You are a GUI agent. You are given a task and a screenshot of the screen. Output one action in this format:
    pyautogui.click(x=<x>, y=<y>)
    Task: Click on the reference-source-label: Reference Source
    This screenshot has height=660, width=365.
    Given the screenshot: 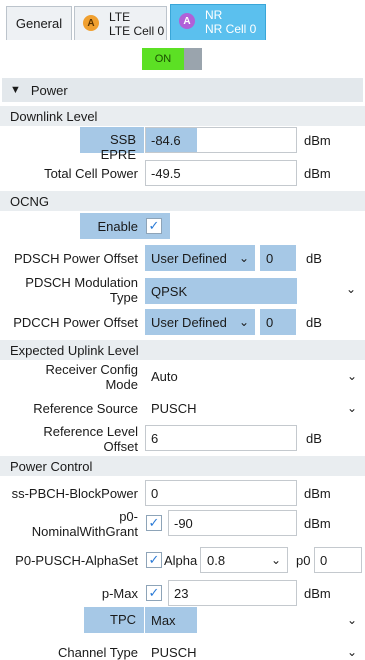 What is the action you would take?
    pyautogui.click(x=85, y=408)
    